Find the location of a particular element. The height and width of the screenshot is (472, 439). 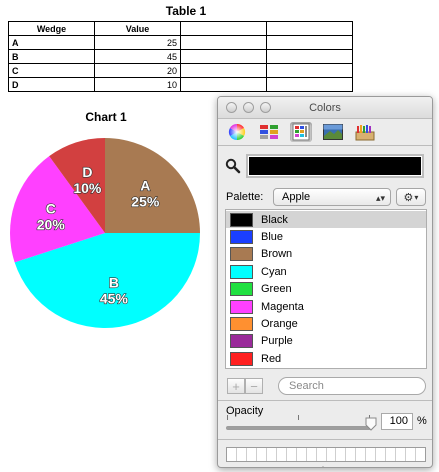

data-table: Wedge Value A 25 B 45 C 20 D 10 is located at coordinates (180, 56).